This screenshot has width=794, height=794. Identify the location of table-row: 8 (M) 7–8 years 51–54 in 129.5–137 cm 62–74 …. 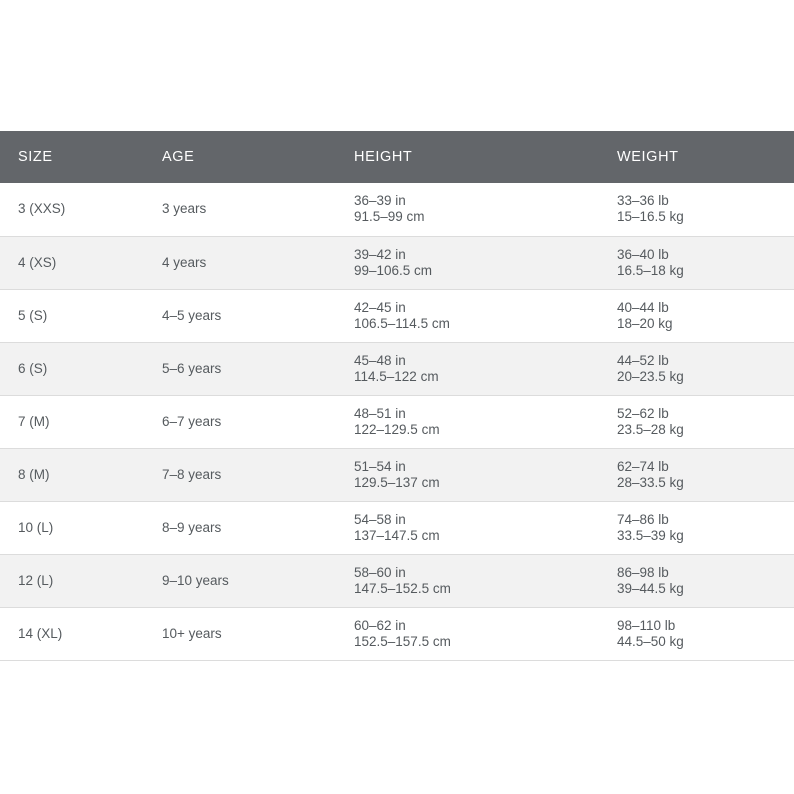
(397, 474).